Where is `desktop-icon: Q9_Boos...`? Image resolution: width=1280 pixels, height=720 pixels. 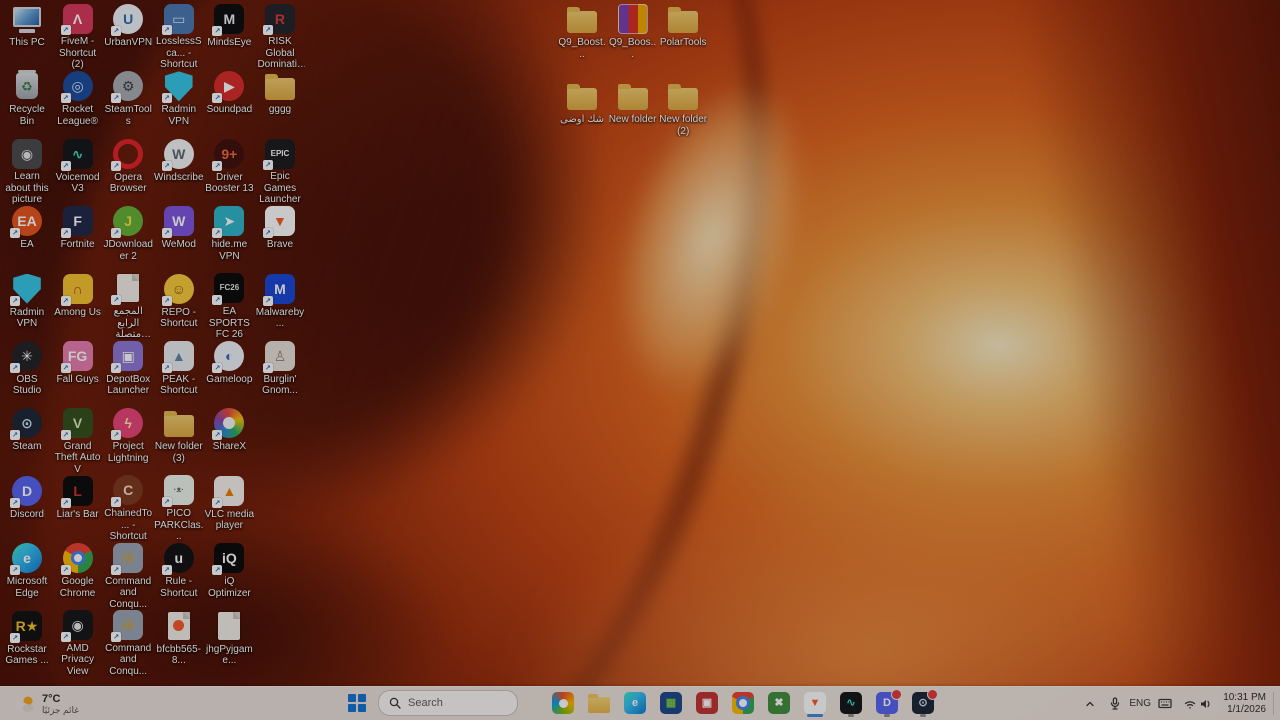
desktop-icon: Q9_Boos... is located at coordinates (633, 41).